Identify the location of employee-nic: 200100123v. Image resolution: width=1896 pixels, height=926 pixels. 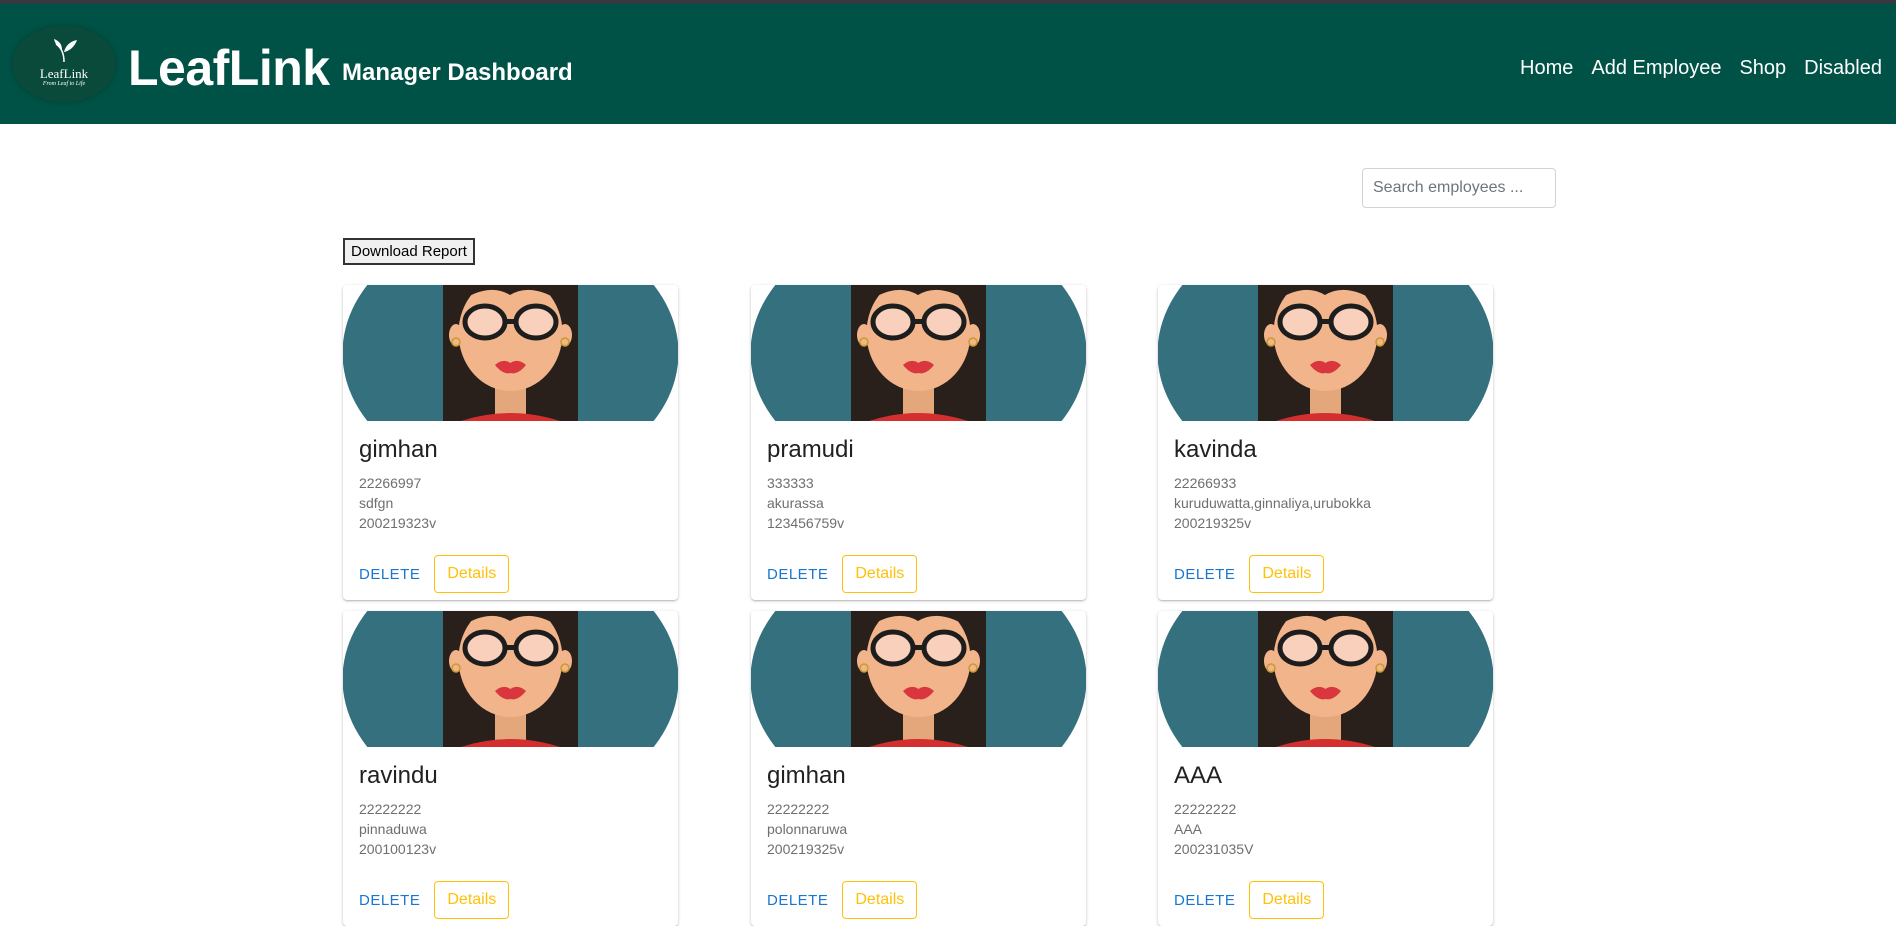
(398, 849).